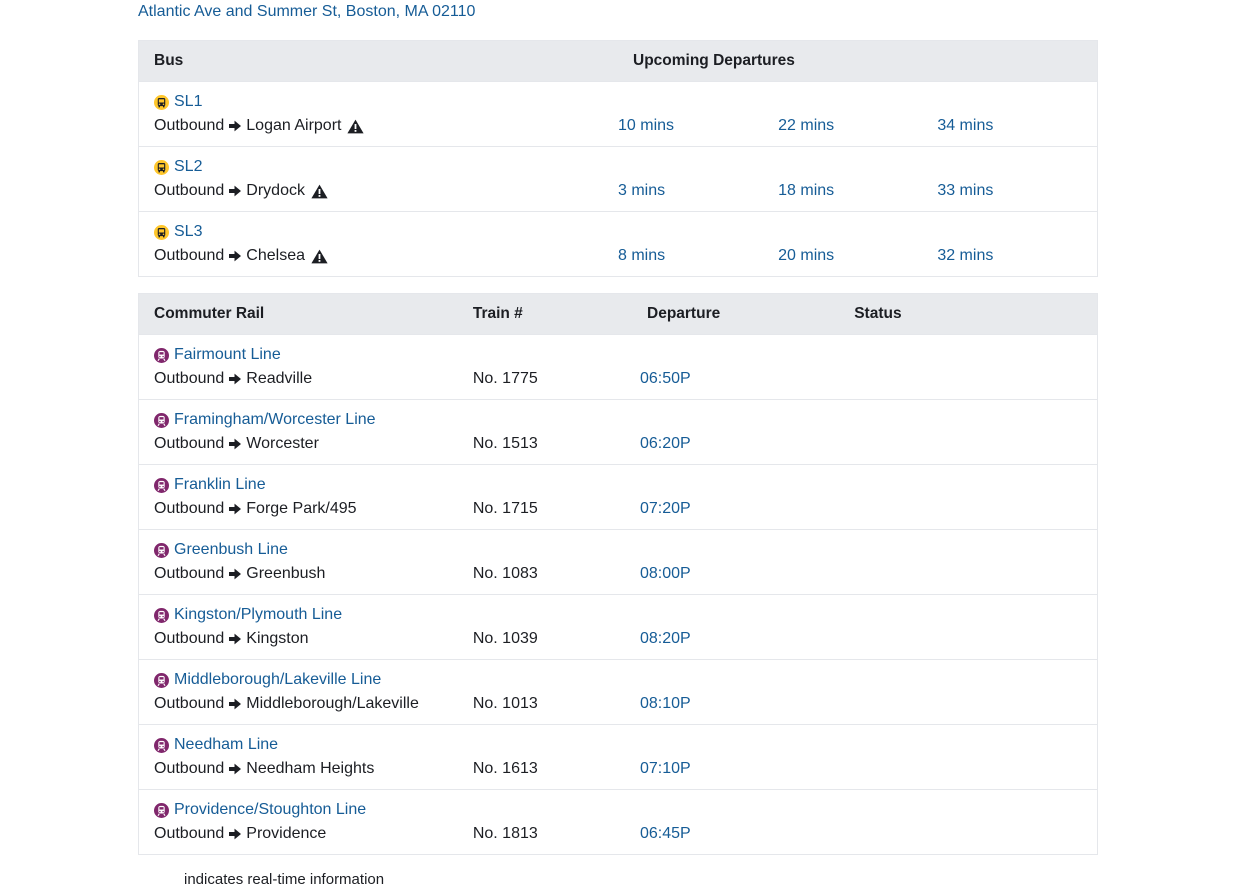 The height and width of the screenshot is (894, 1236). I want to click on departure-cell: 06:45P, so click(732, 822).